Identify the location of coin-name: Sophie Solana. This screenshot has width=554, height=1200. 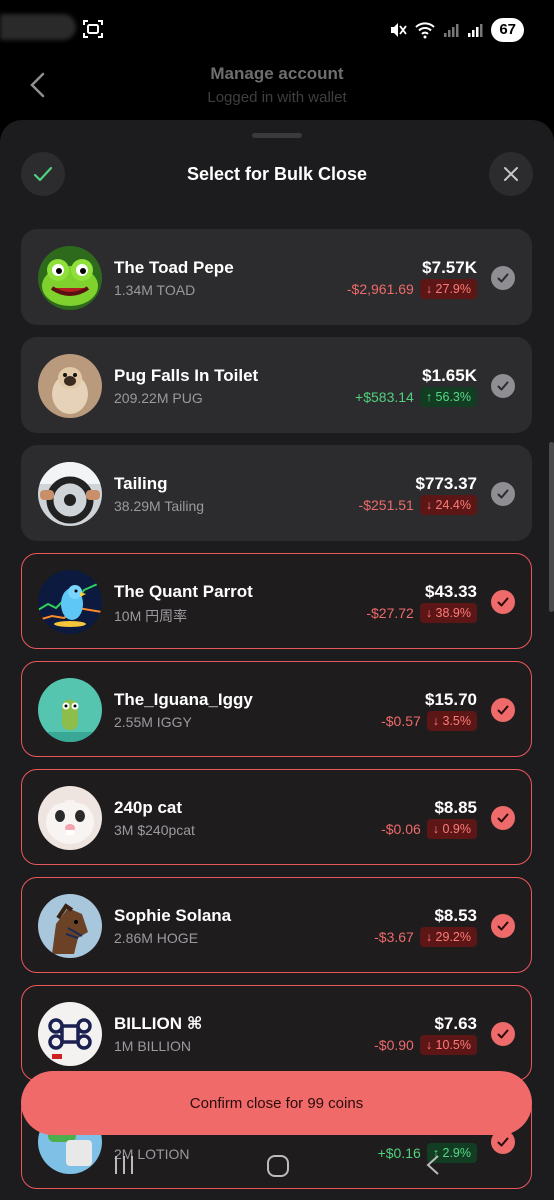
(173, 915).